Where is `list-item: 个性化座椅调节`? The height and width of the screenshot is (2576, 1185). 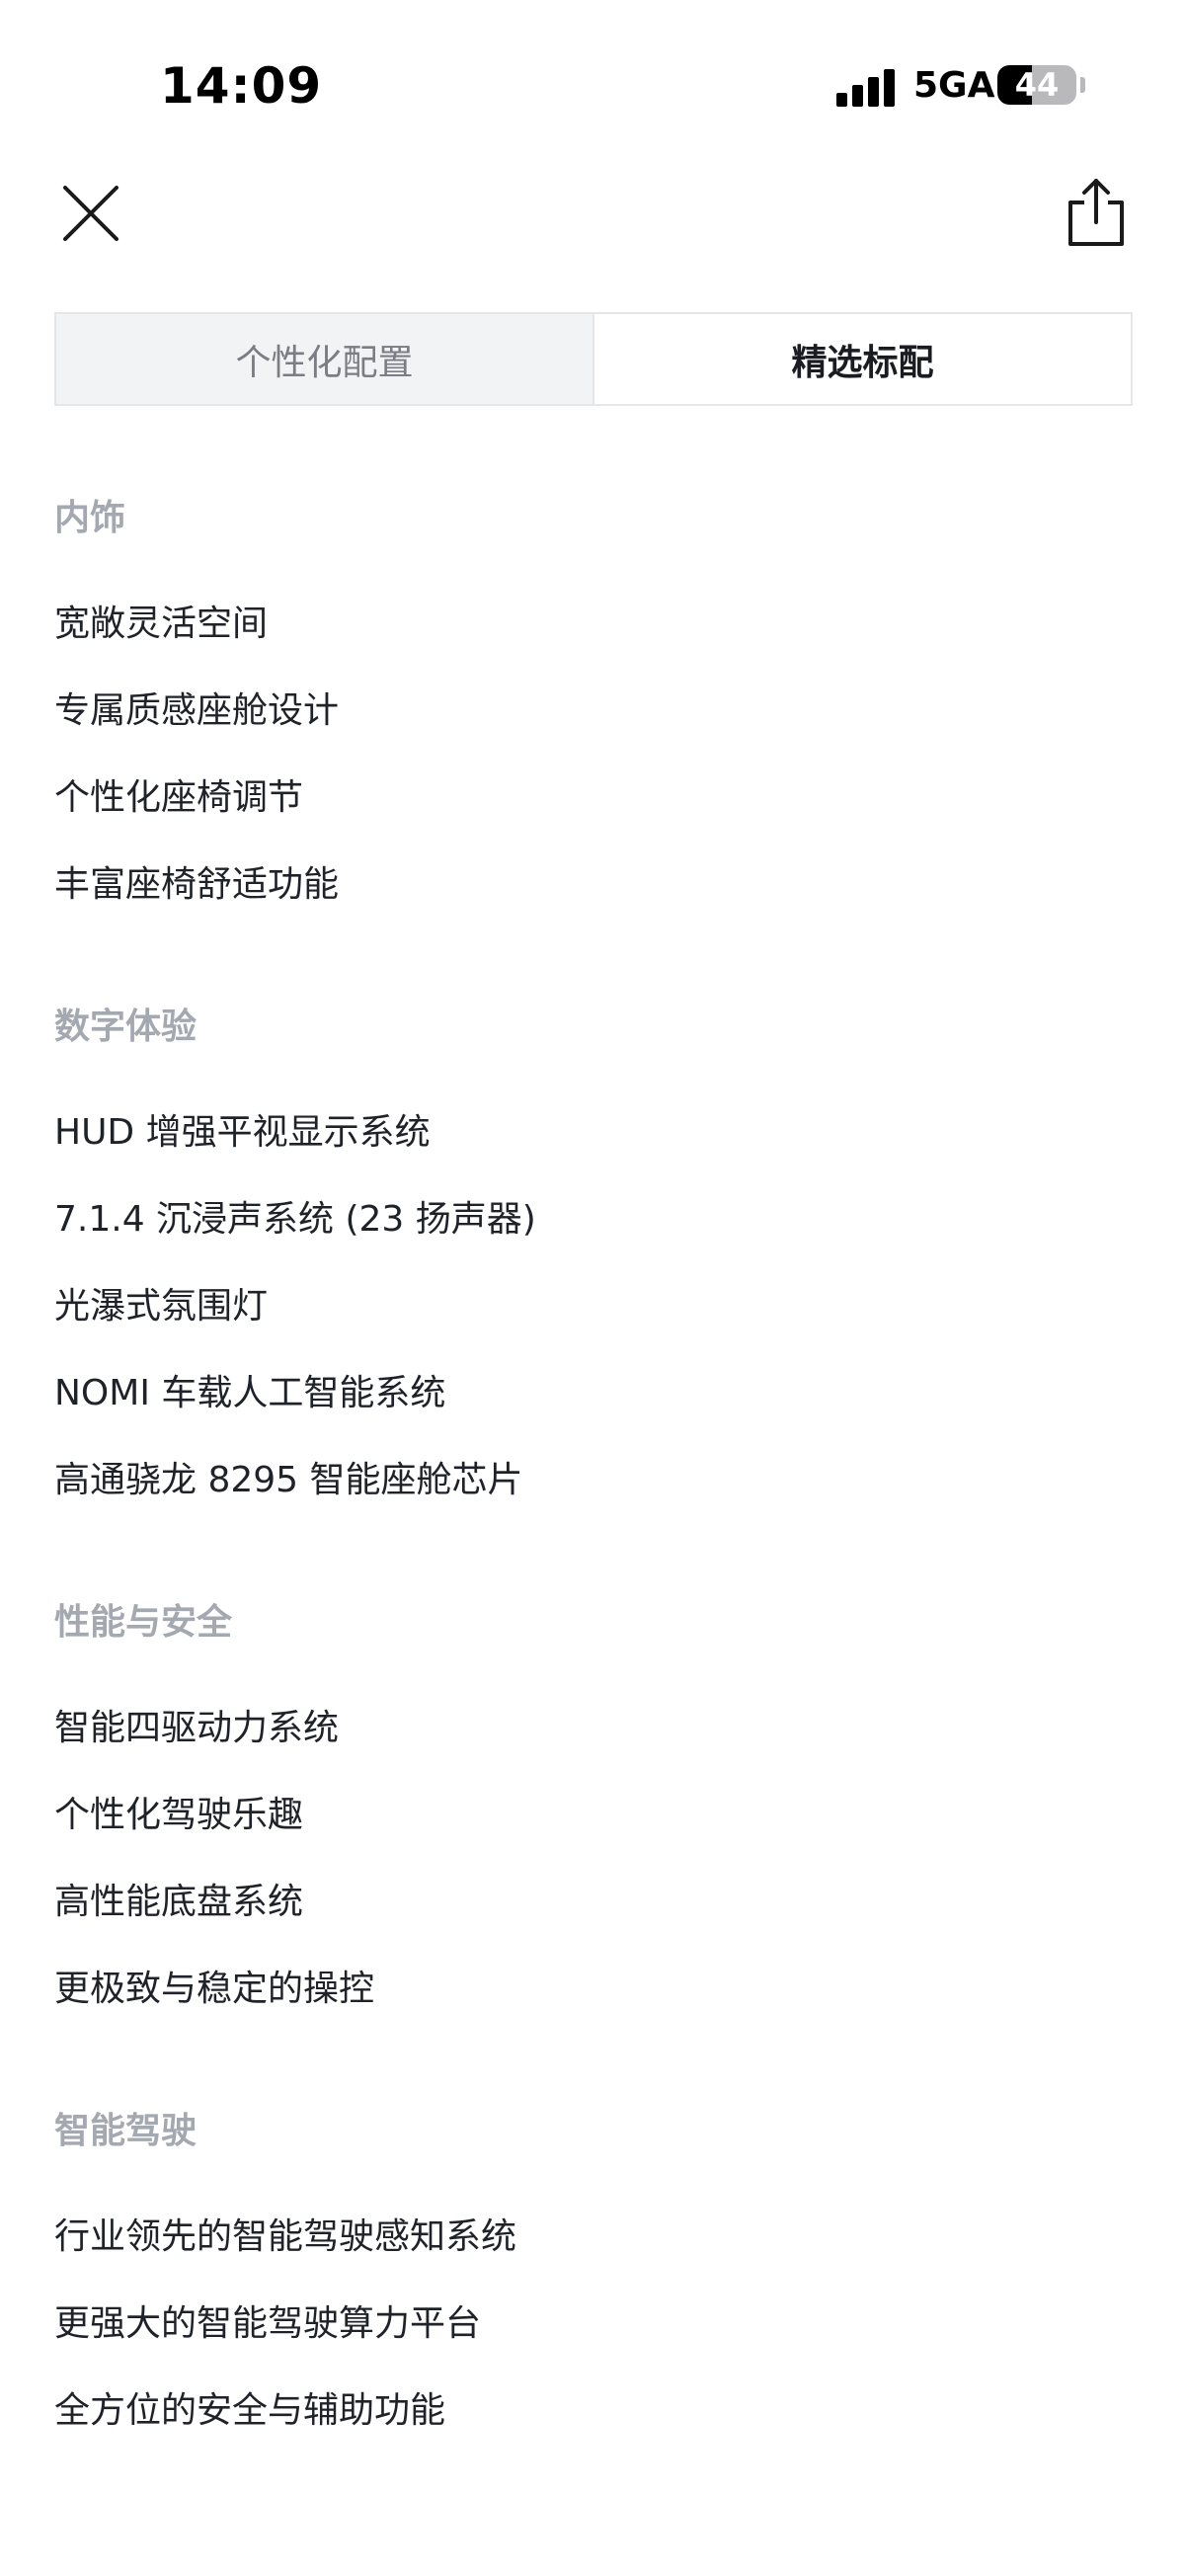 list-item: 个性化座椅调节 is located at coordinates (179, 797).